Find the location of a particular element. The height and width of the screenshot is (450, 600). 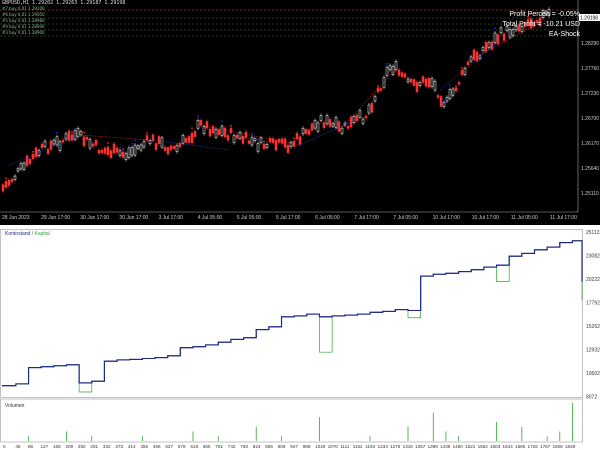

x-tick-label: 906 is located at coordinates (282, 446).